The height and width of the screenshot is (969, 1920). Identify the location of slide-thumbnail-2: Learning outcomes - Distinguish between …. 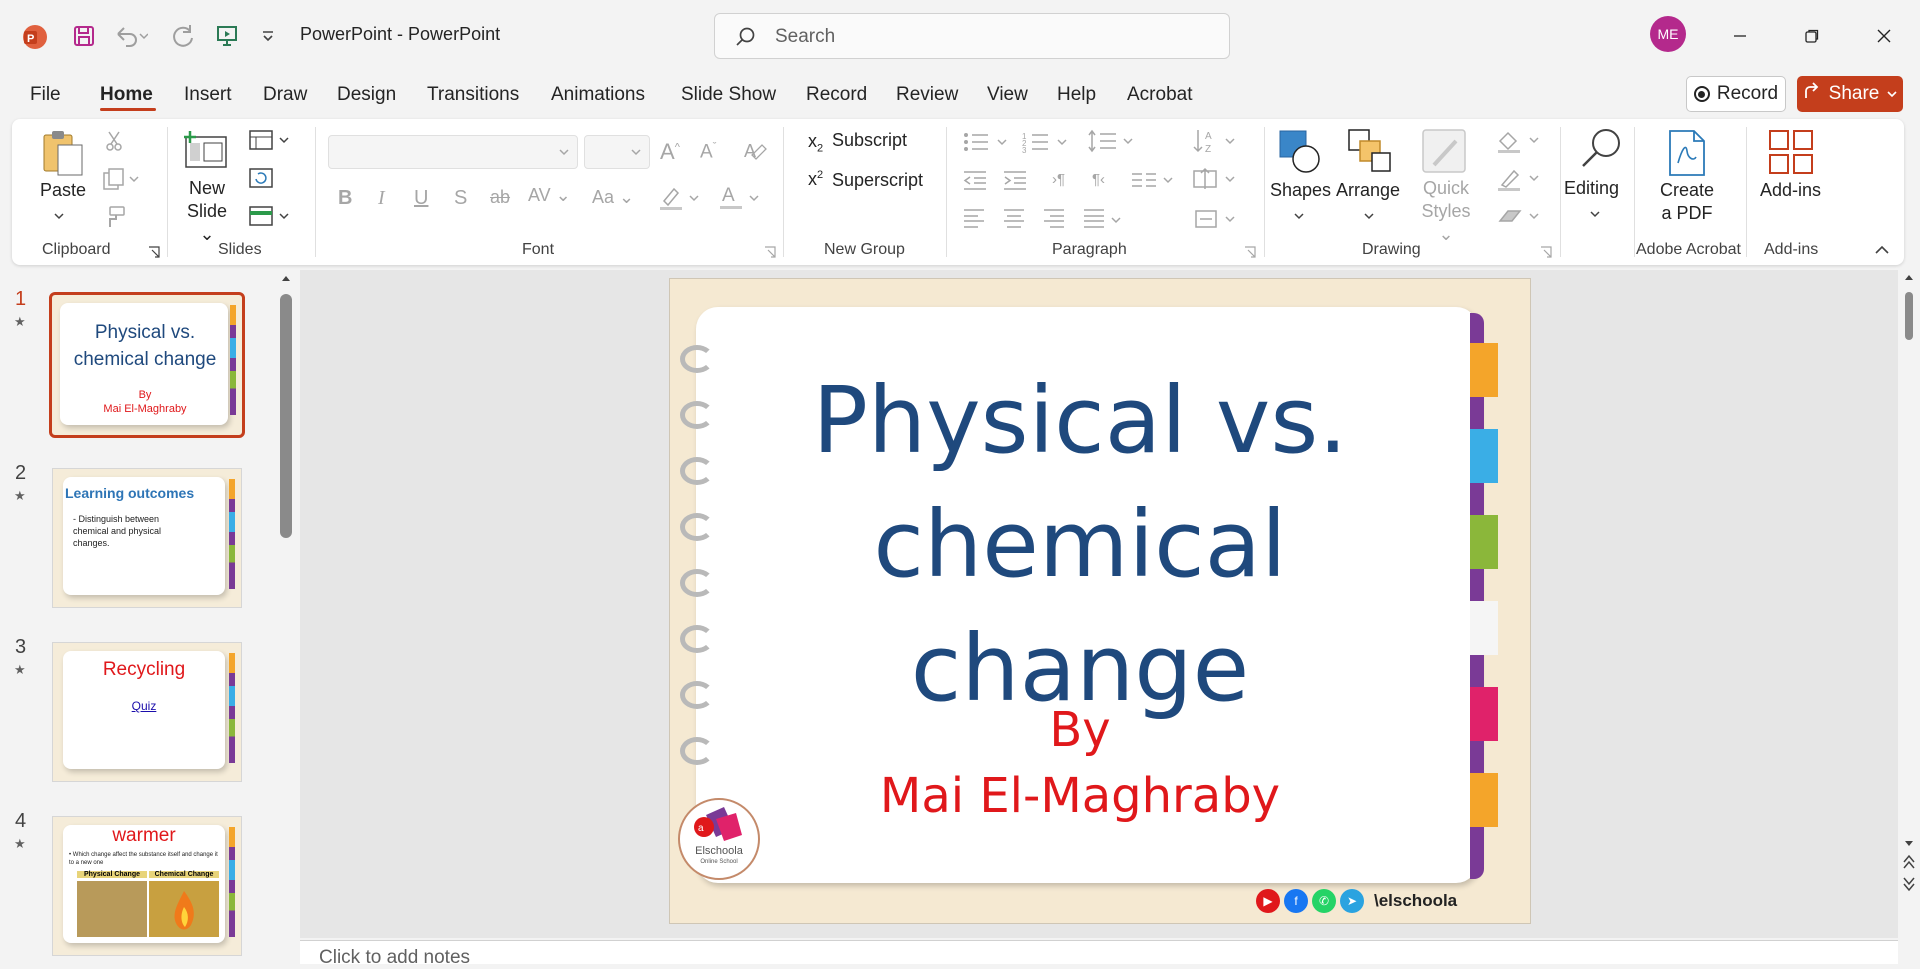
(147, 538).